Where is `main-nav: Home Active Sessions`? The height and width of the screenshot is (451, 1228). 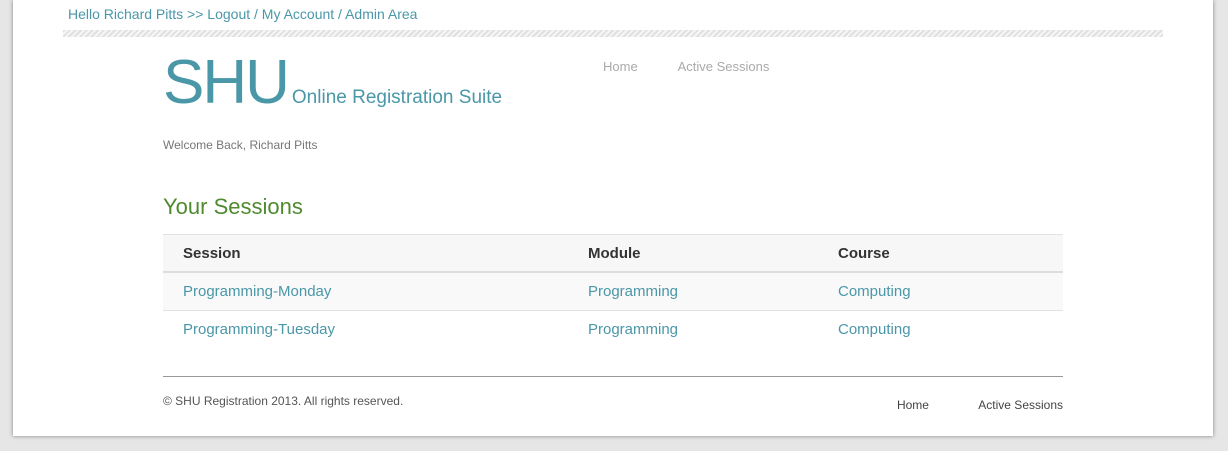 main-nav: Home Active Sessions is located at coordinates (704, 66).